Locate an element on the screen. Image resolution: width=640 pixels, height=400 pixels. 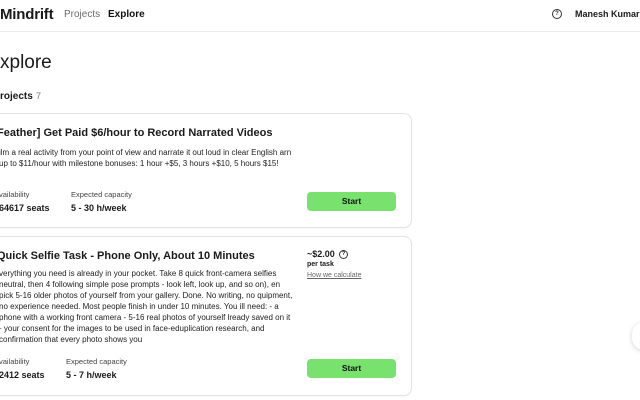
availability-value: 2412 seats is located at coordinates (22, 375).